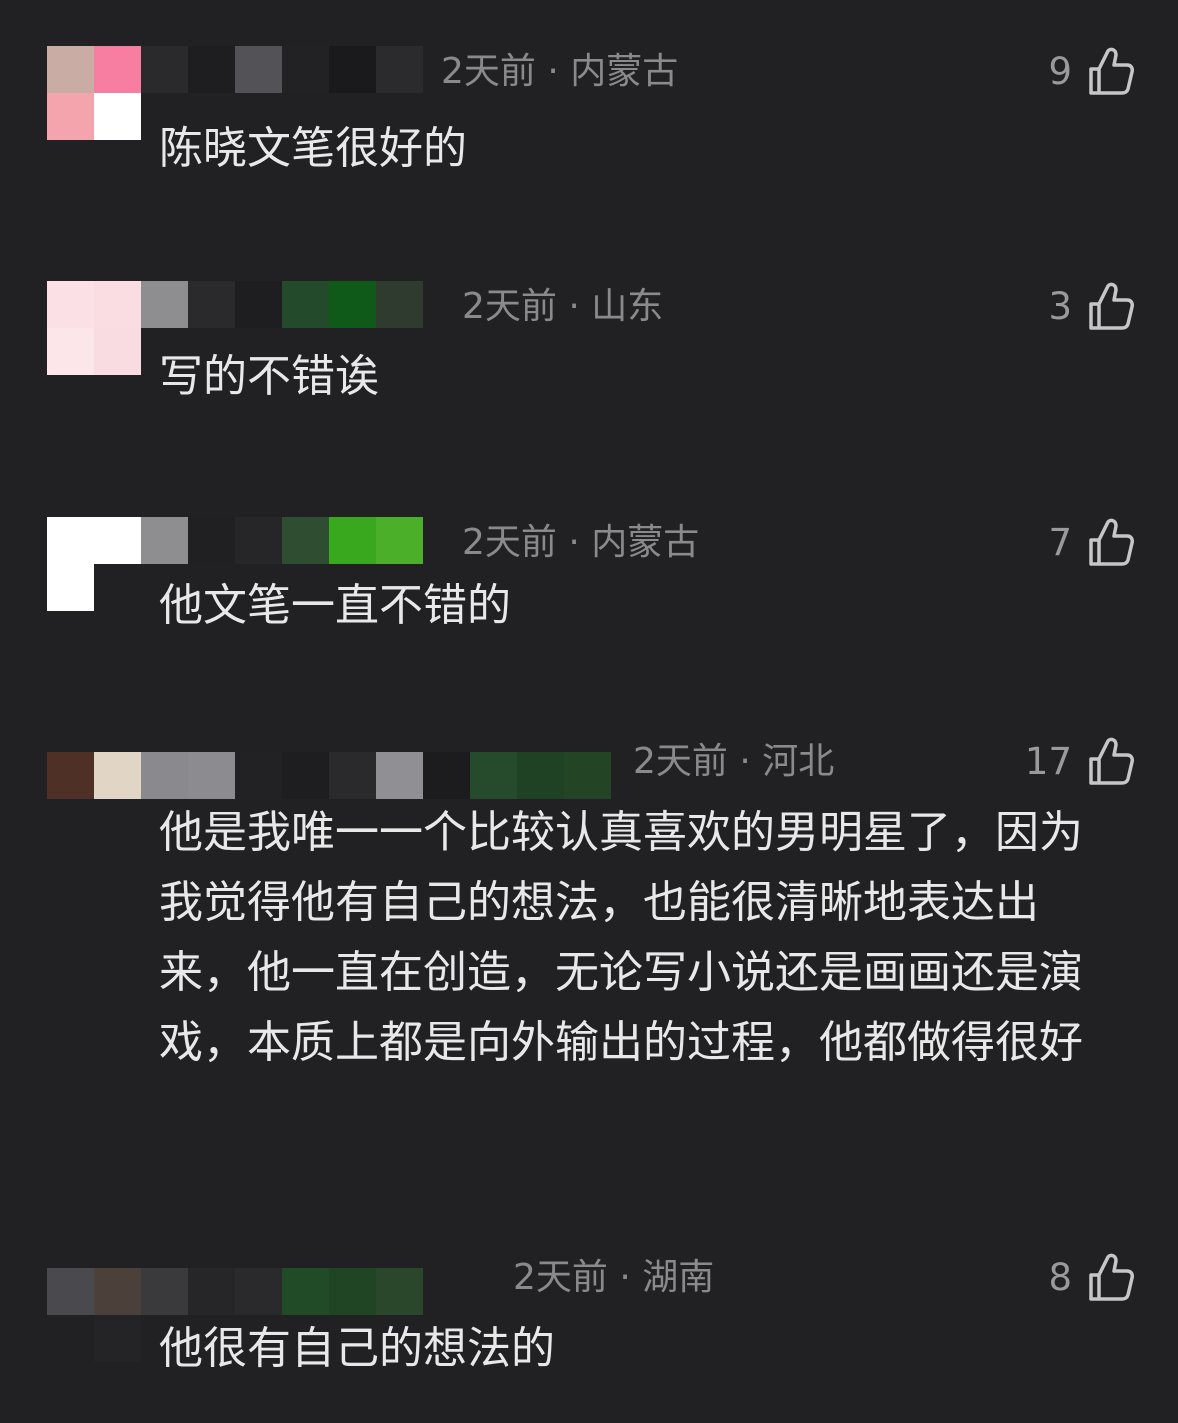 This screenshot has height=1423, width=1178. I want to click on like-button: 8, so click(1091, 1278).